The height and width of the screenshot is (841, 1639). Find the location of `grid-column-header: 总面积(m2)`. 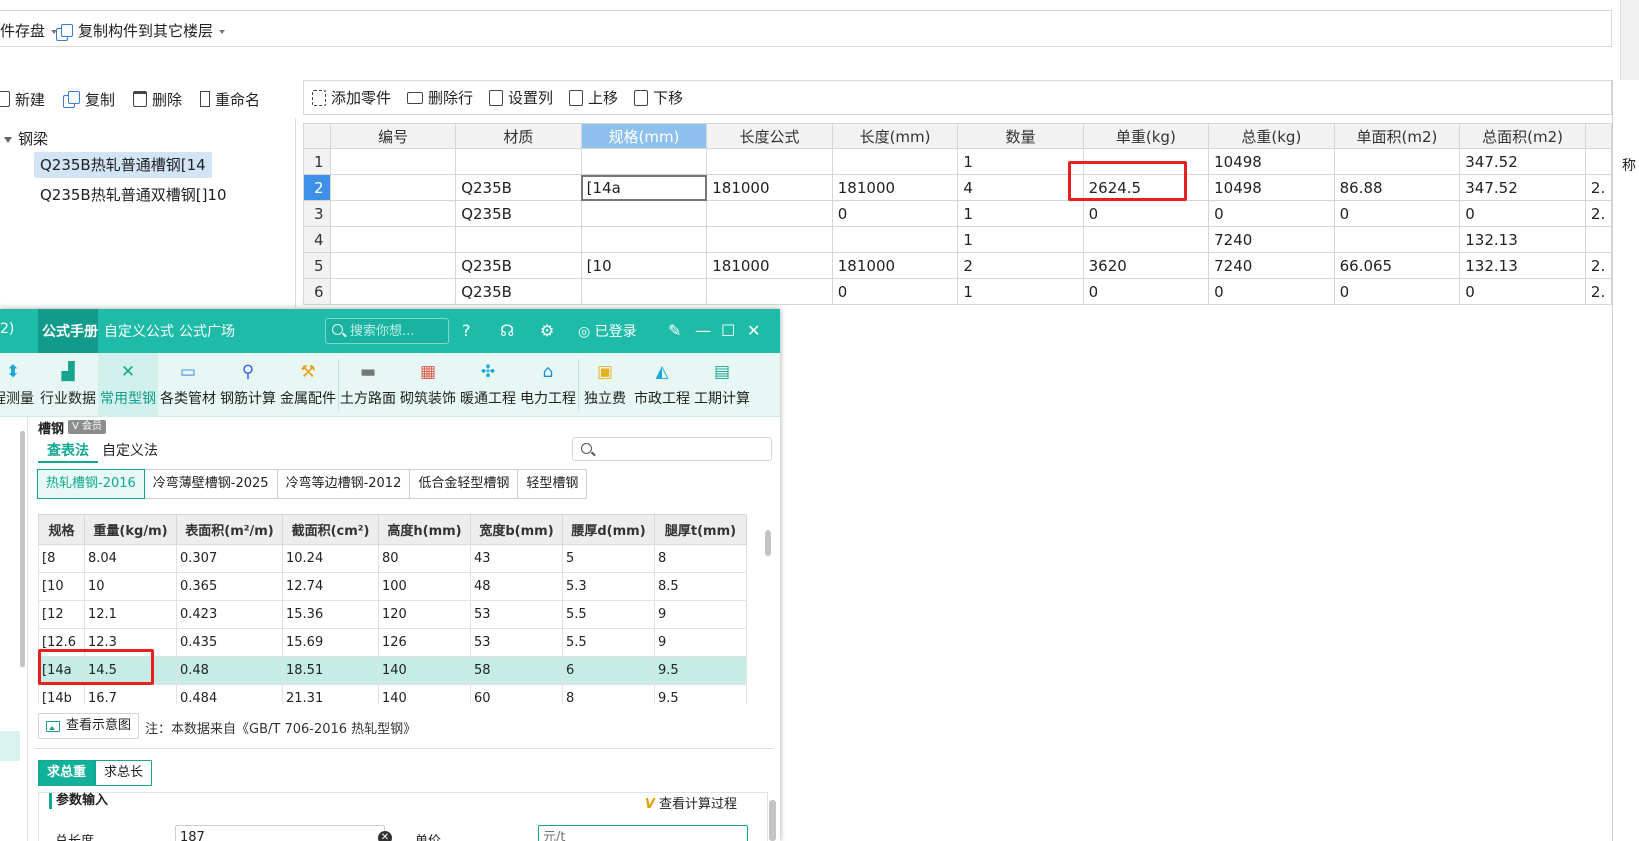

grid-column-header: 总面积(m2) is located at coordinates (1522, 136).